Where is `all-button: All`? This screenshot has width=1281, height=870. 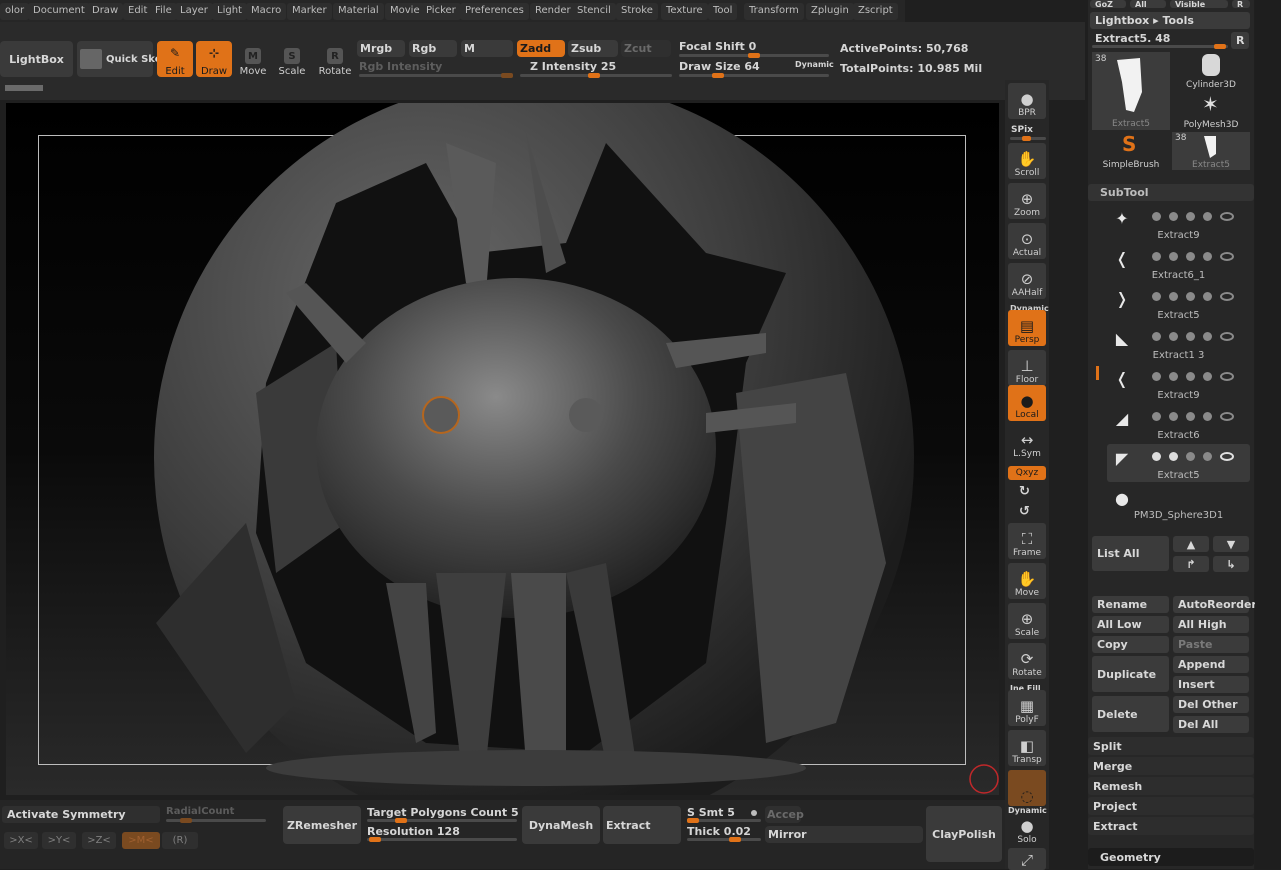 all-button: All is located at coordinates (1148, 4).